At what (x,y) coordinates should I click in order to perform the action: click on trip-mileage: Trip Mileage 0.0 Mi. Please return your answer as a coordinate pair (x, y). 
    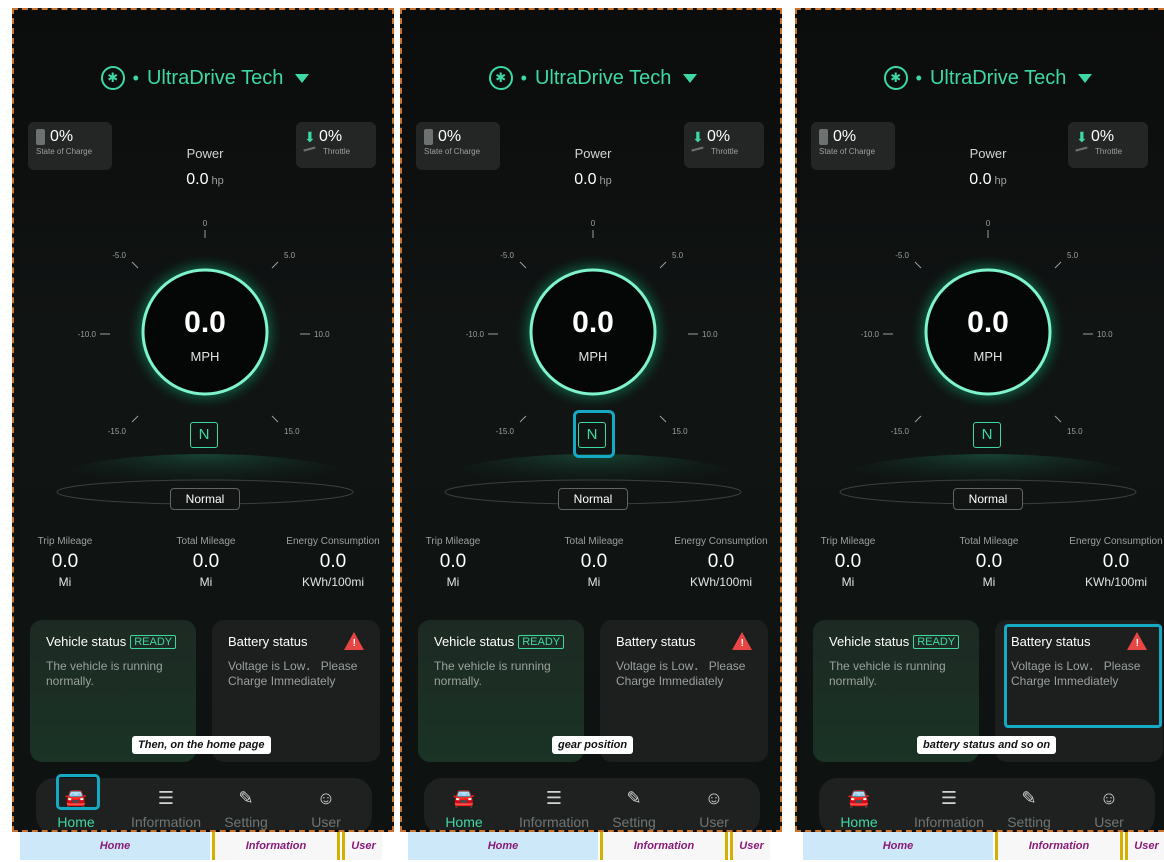
    Looking at the image, I should click on (453, 562).